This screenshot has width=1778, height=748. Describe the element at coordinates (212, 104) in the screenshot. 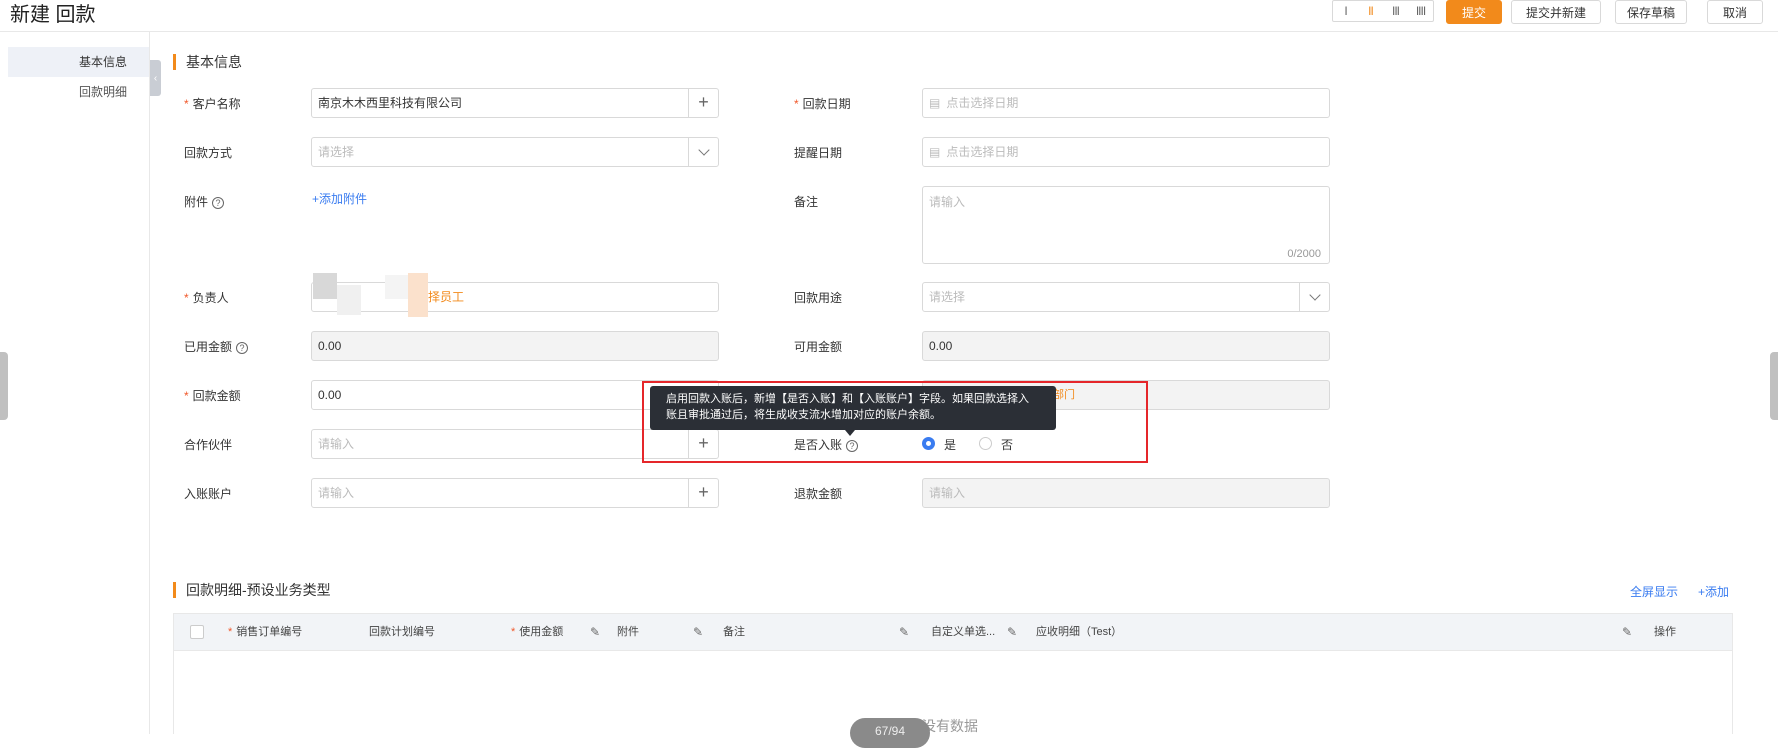

I see `customer-label: * 客户名称` at that location.